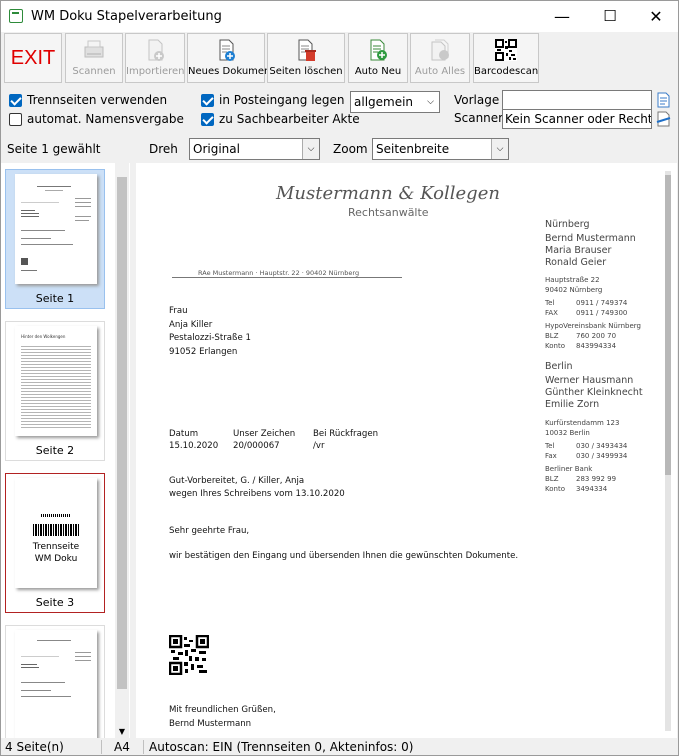  I want to click on barcode-icon, so click(56, 530).